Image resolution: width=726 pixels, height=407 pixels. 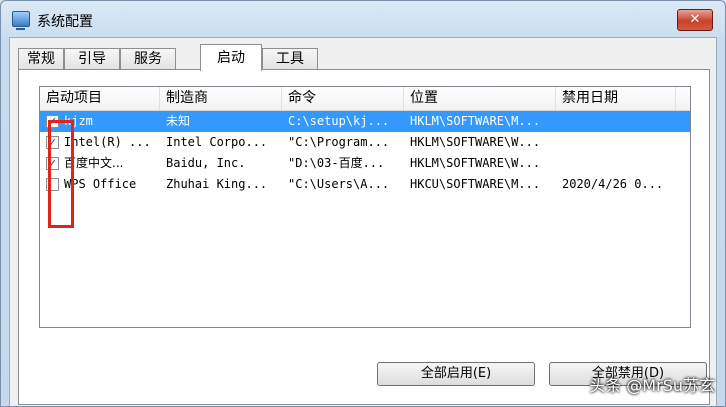 I want to click on column-header-date: 禁用日期, so click(x=616, y=98).